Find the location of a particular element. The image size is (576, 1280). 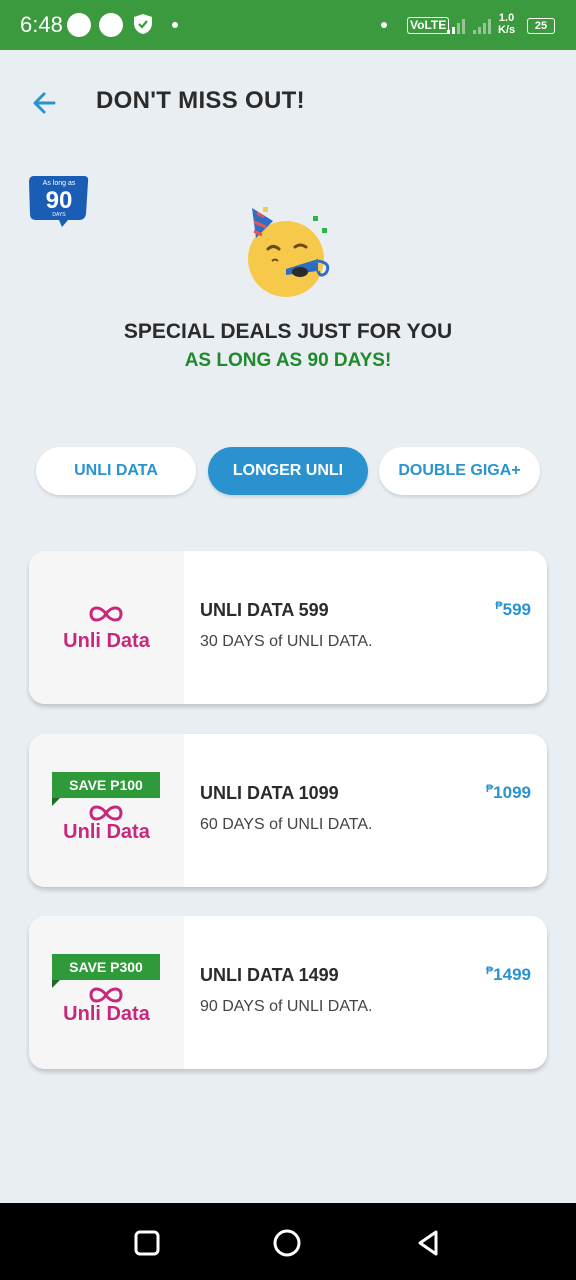

svg-text: As long as is located at coordinates (59, 183).